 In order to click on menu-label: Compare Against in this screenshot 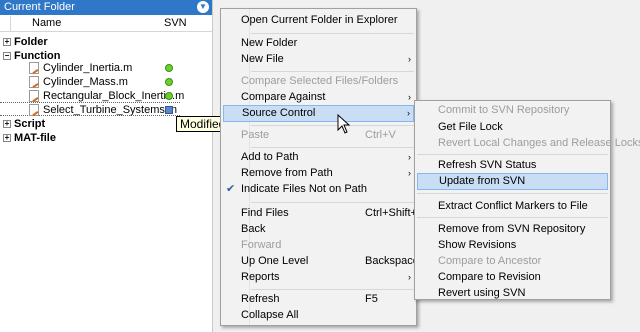, I will do `click(283, 97)`.